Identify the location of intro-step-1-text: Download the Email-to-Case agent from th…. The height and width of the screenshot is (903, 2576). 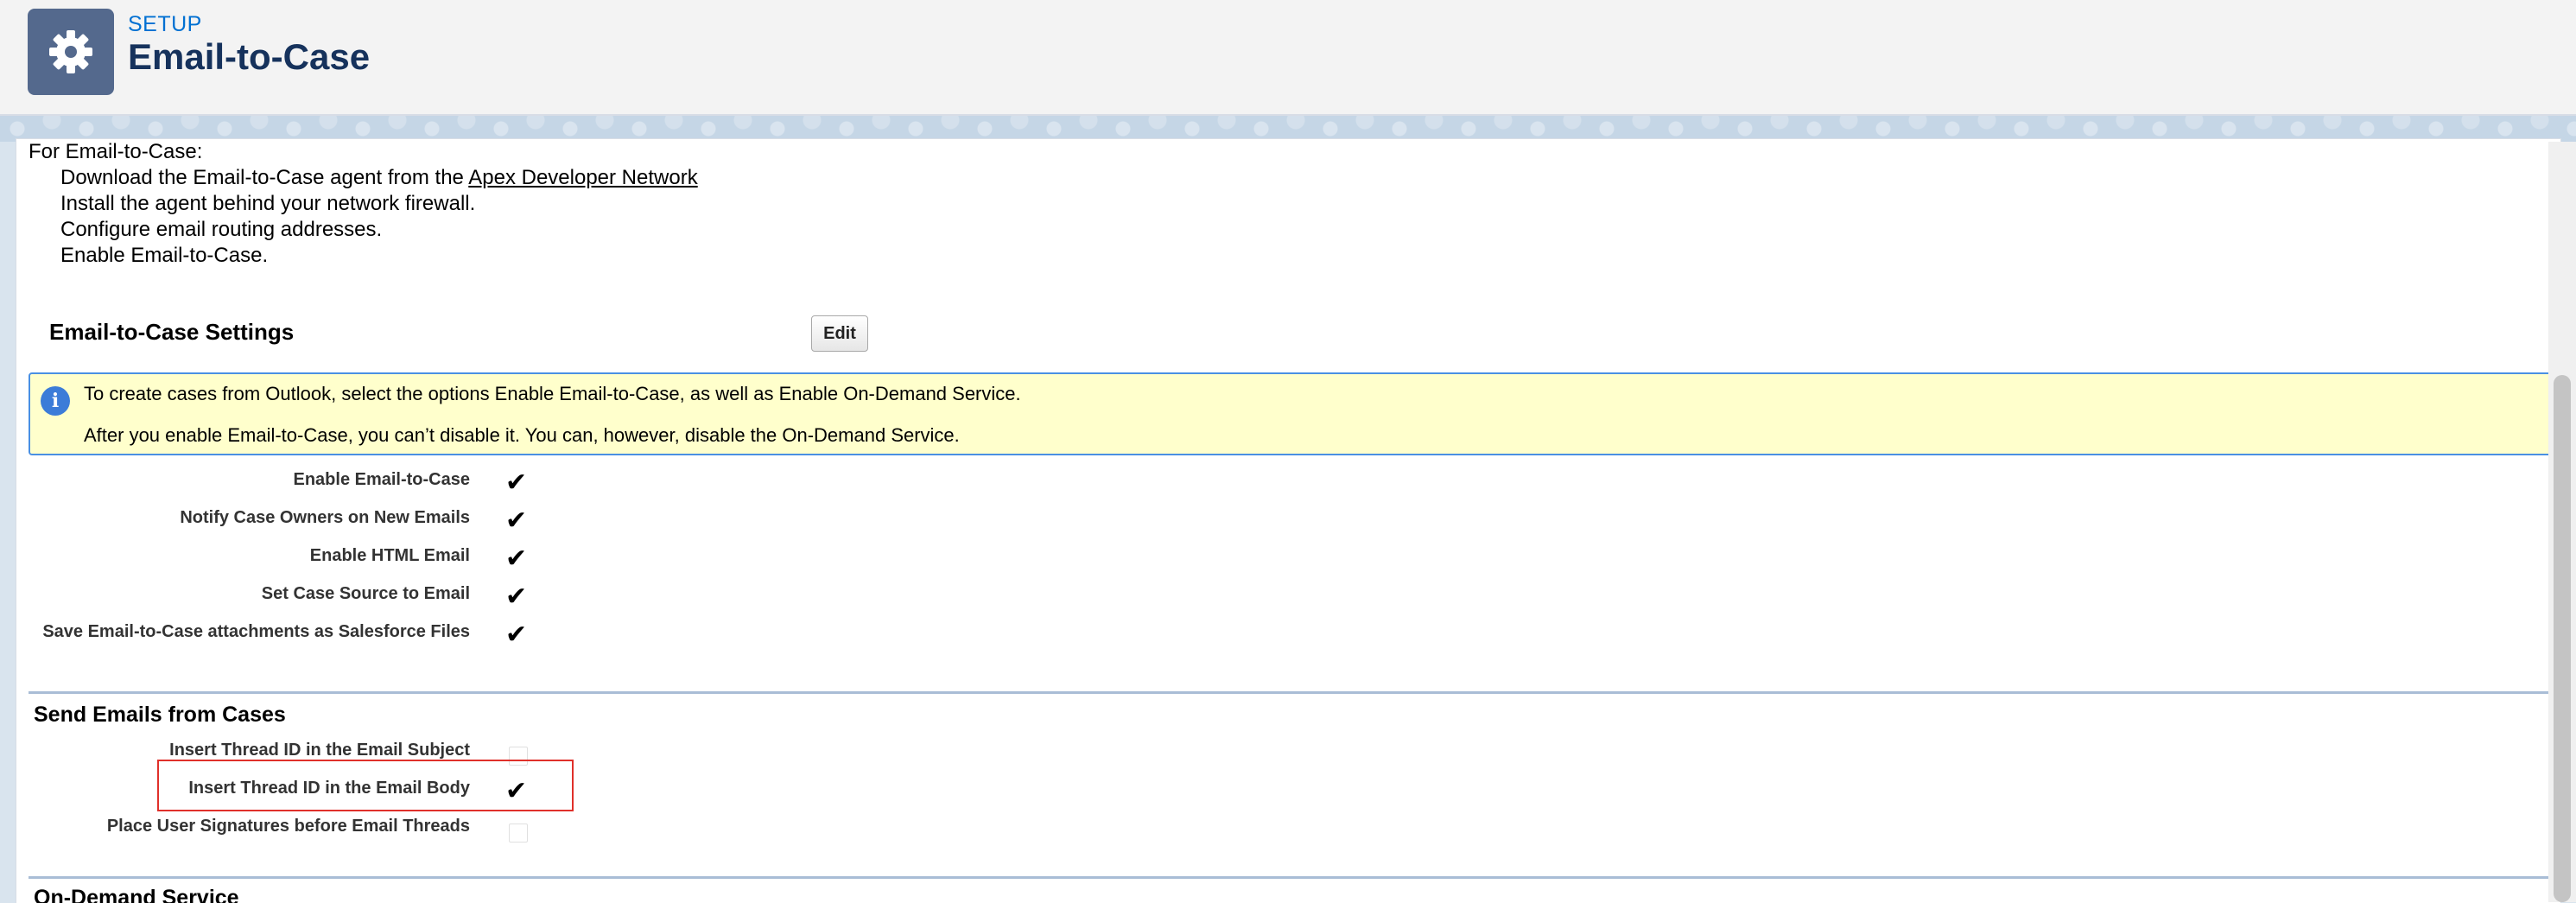
(264, 177).